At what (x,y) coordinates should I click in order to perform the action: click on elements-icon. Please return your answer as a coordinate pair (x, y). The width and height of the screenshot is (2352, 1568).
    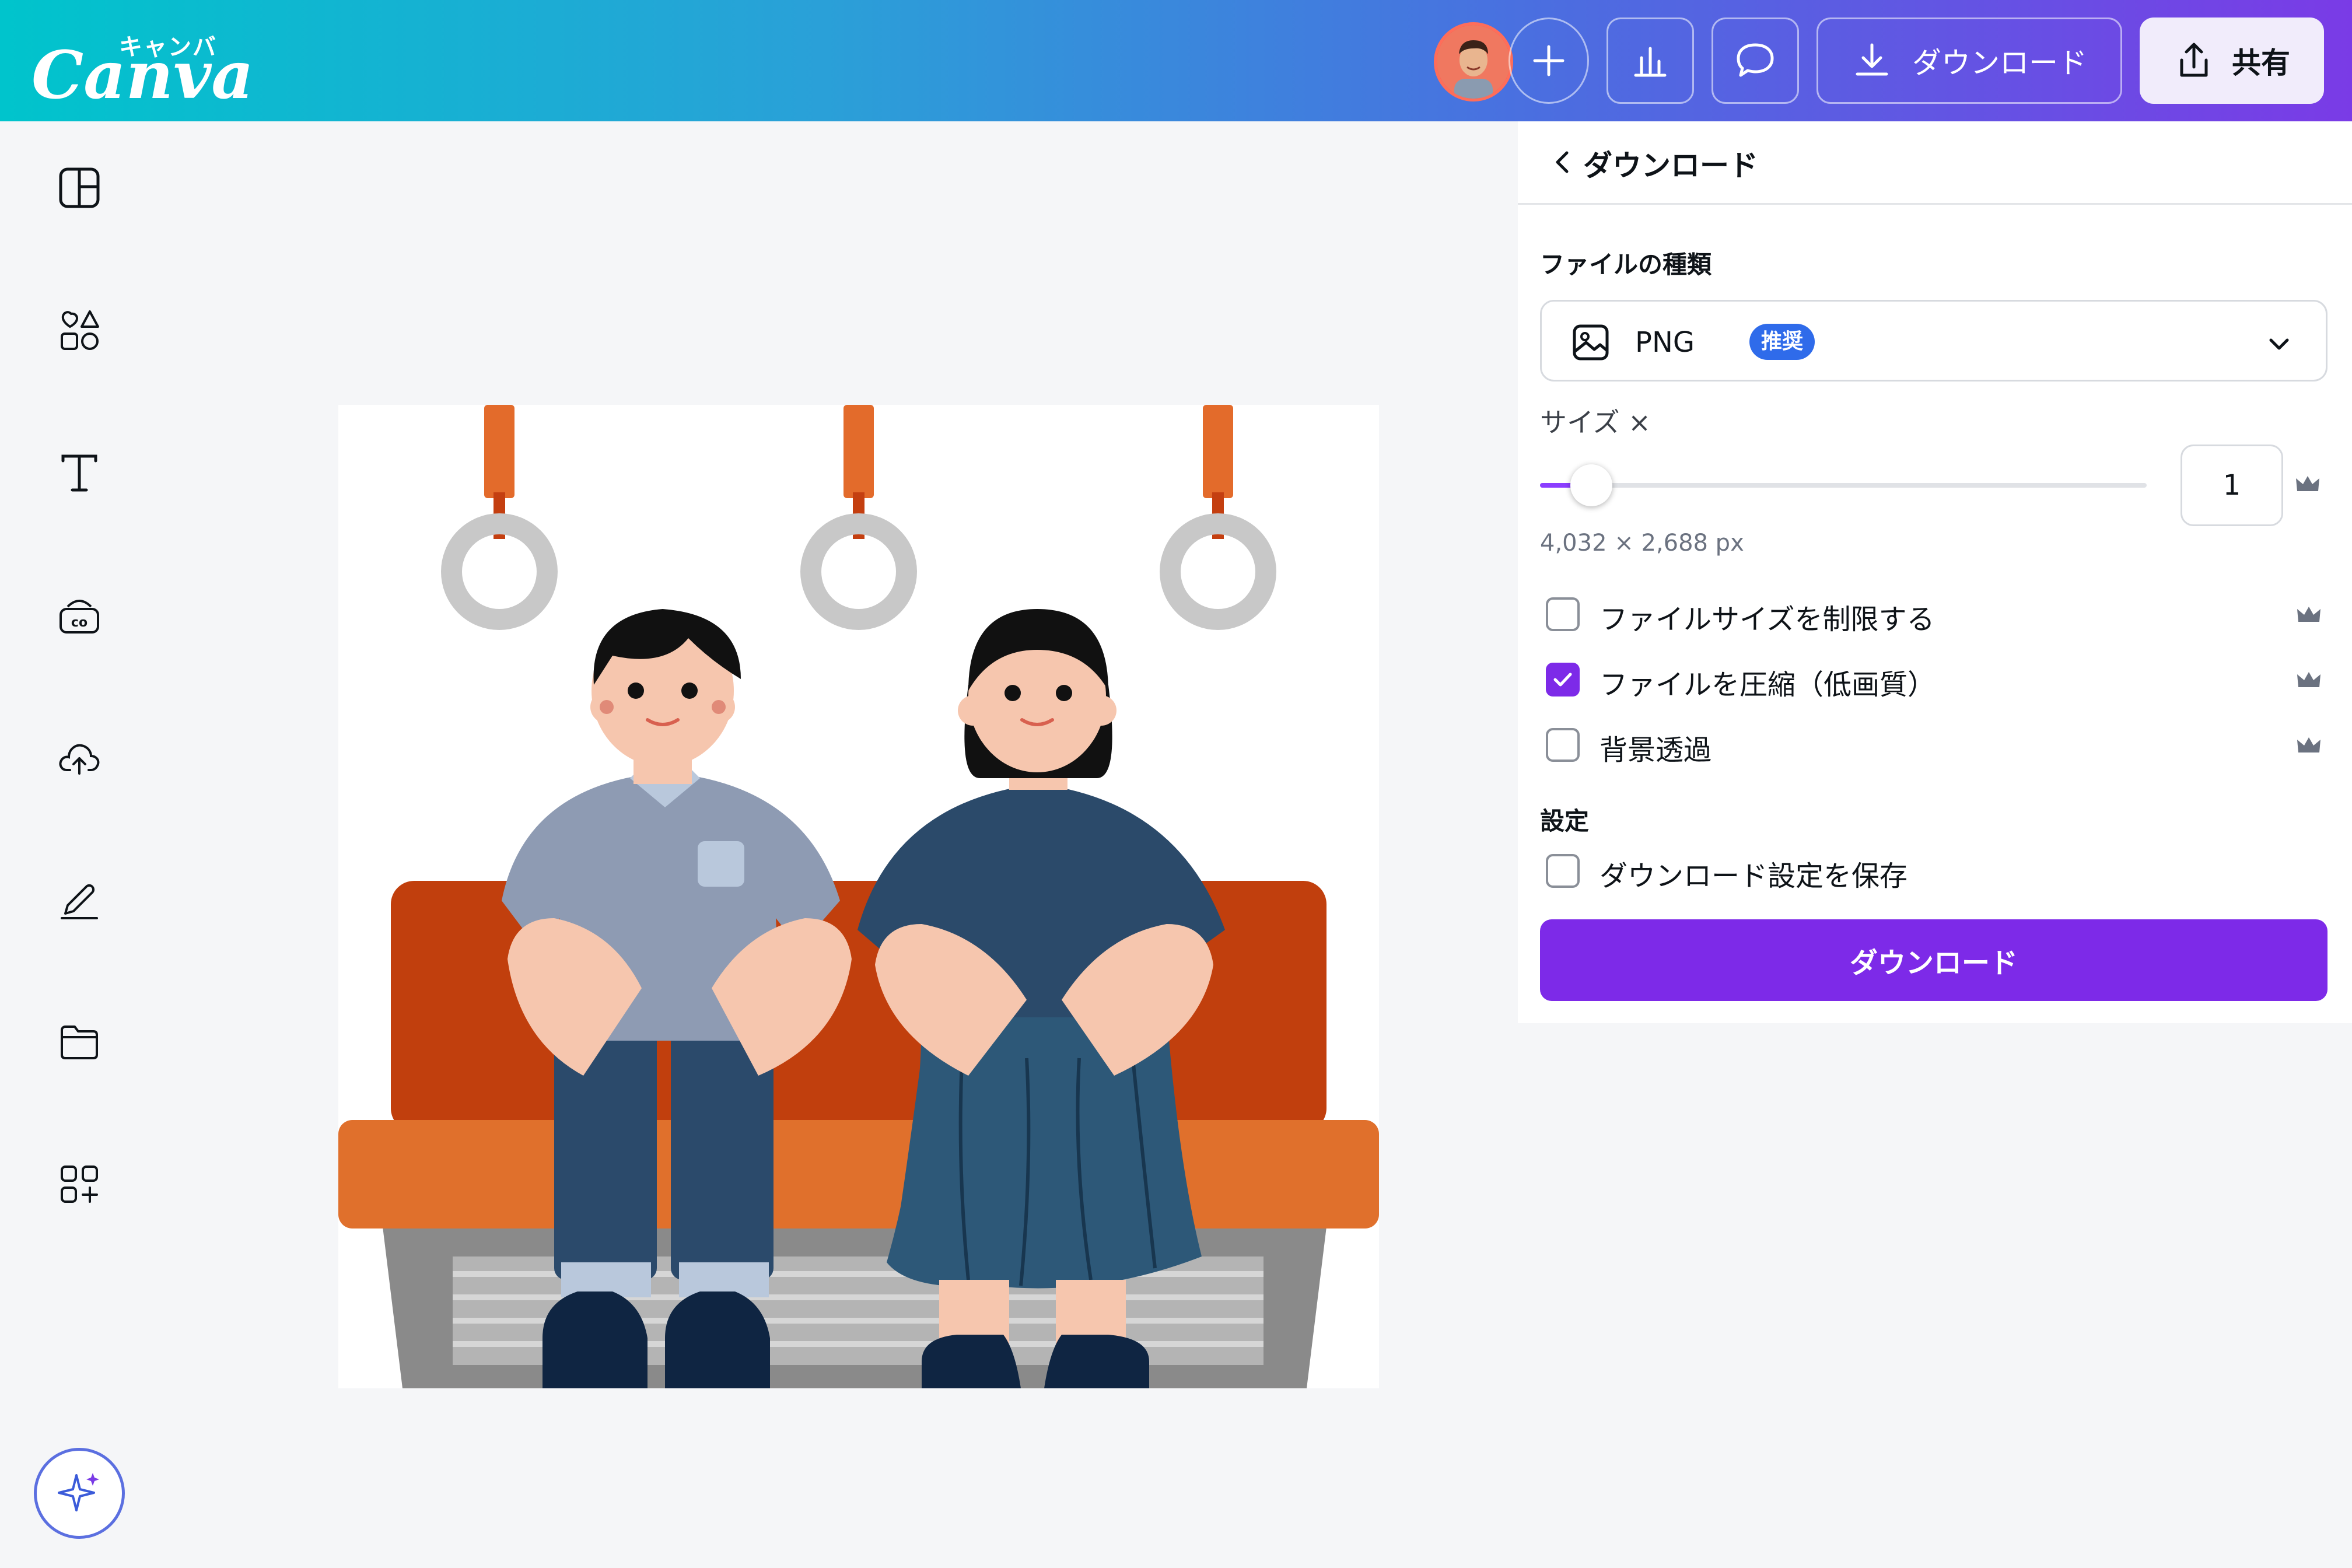
    Looking at the image, I should click on (80, 330).